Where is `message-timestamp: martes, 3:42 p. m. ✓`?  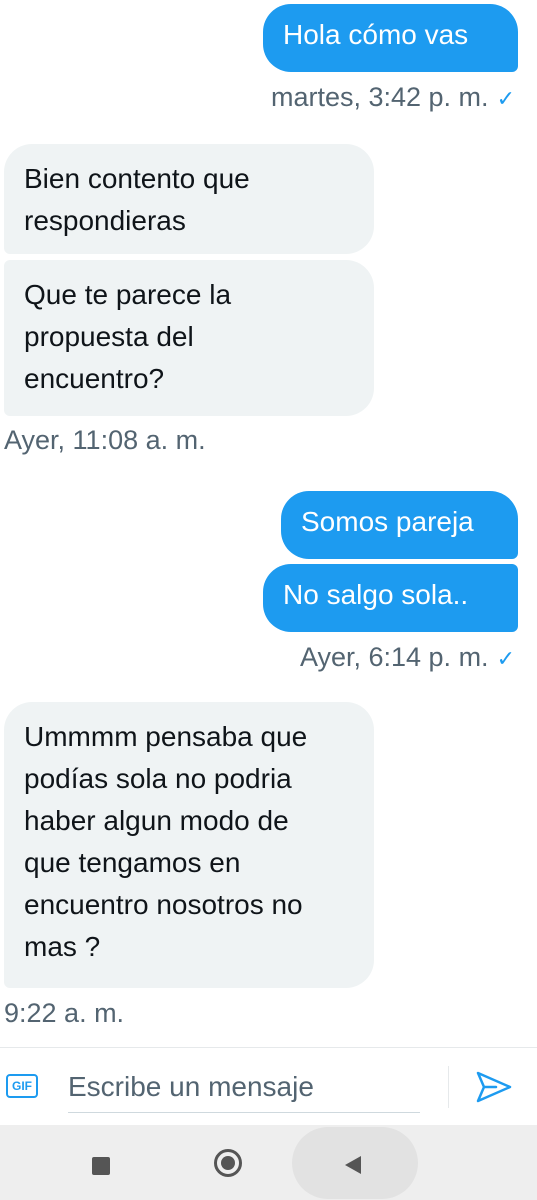 message-timestamp: martes, 3:42 p. m. ✓ is located at coordinates (393, 97).